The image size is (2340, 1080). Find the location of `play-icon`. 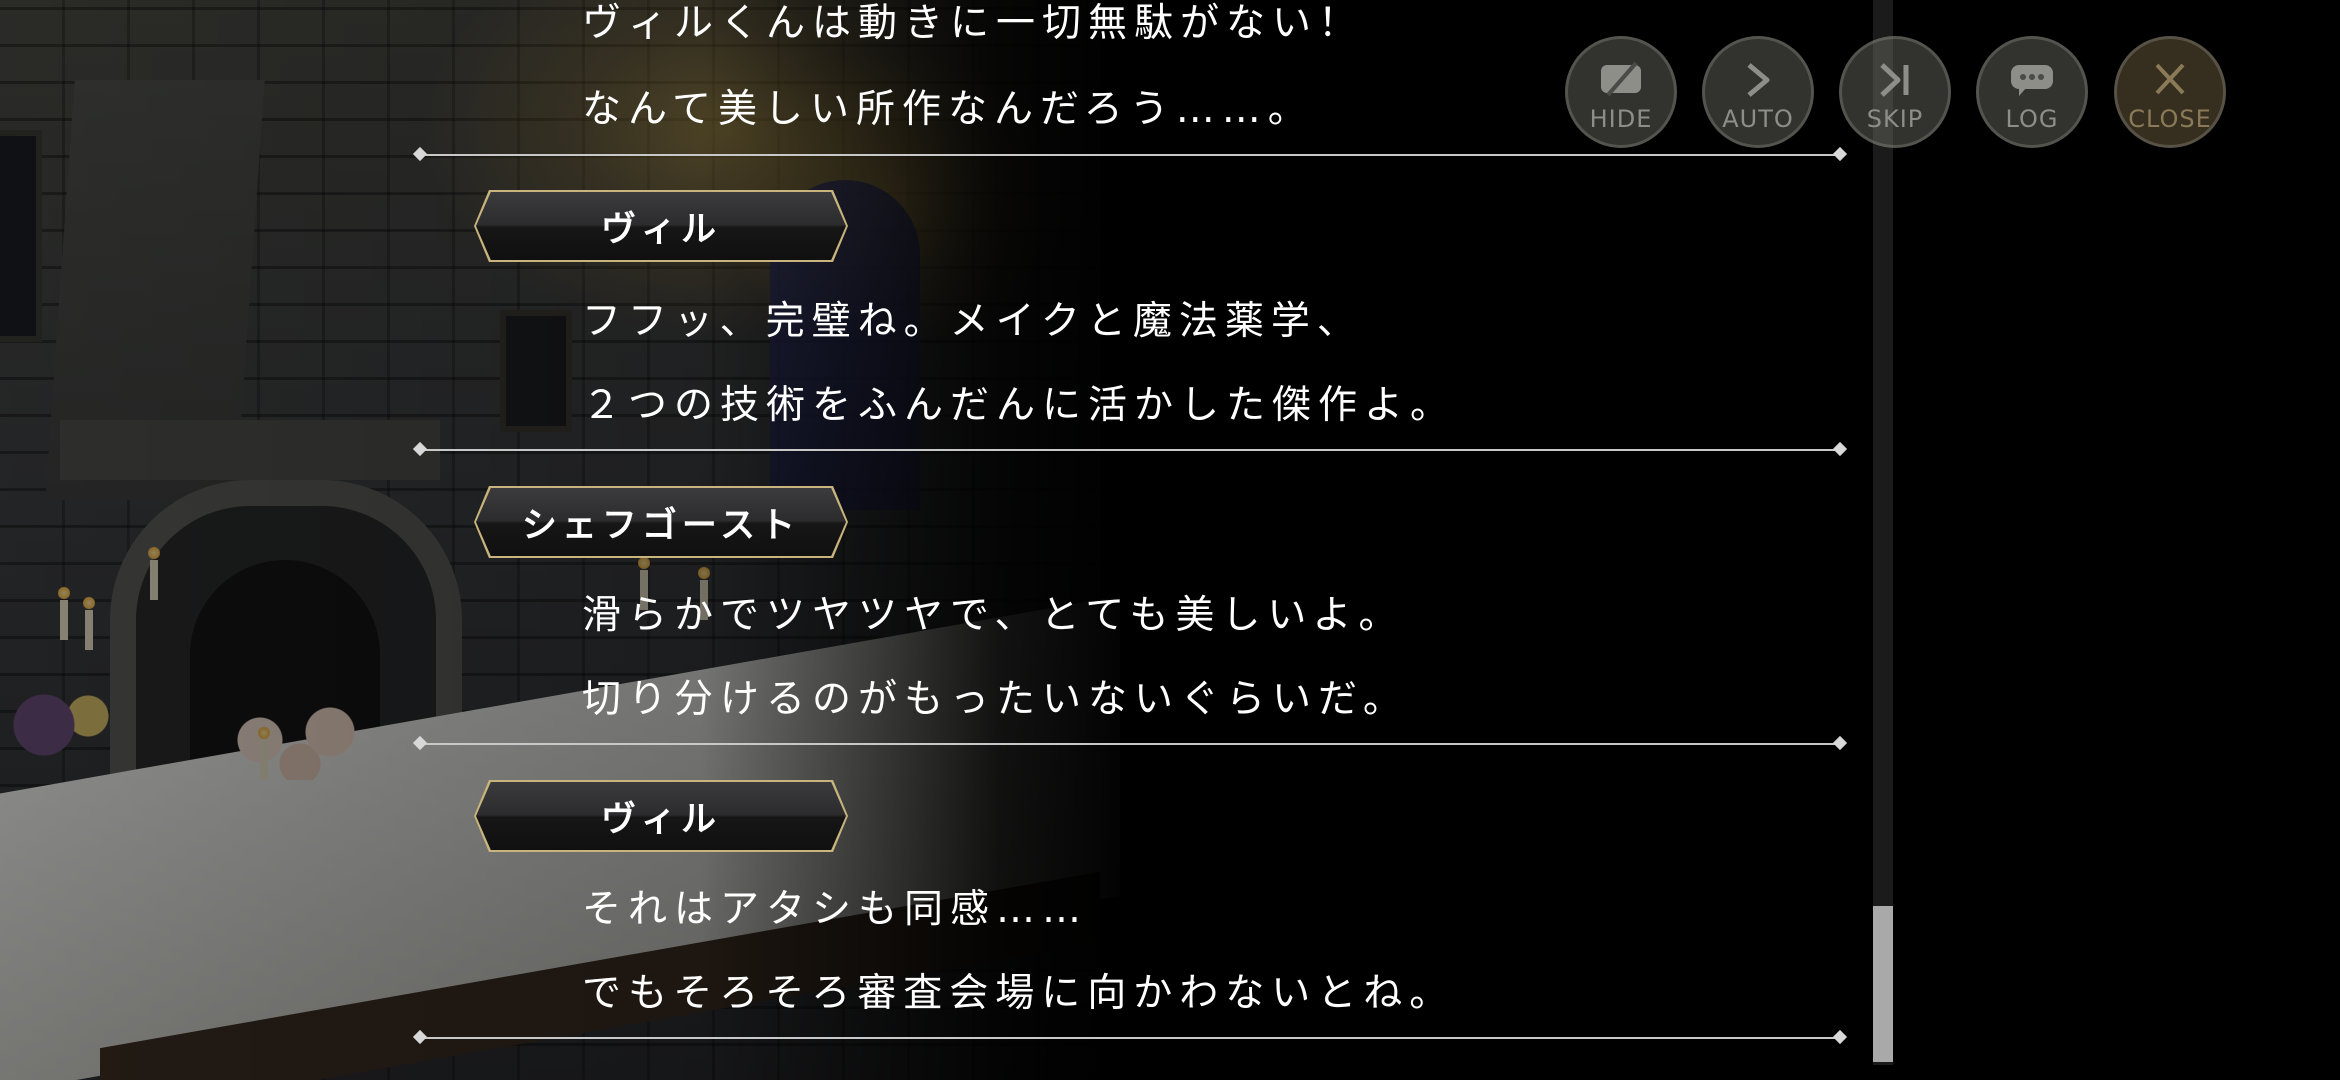

play-icon is located at coordinates (1758, 80).